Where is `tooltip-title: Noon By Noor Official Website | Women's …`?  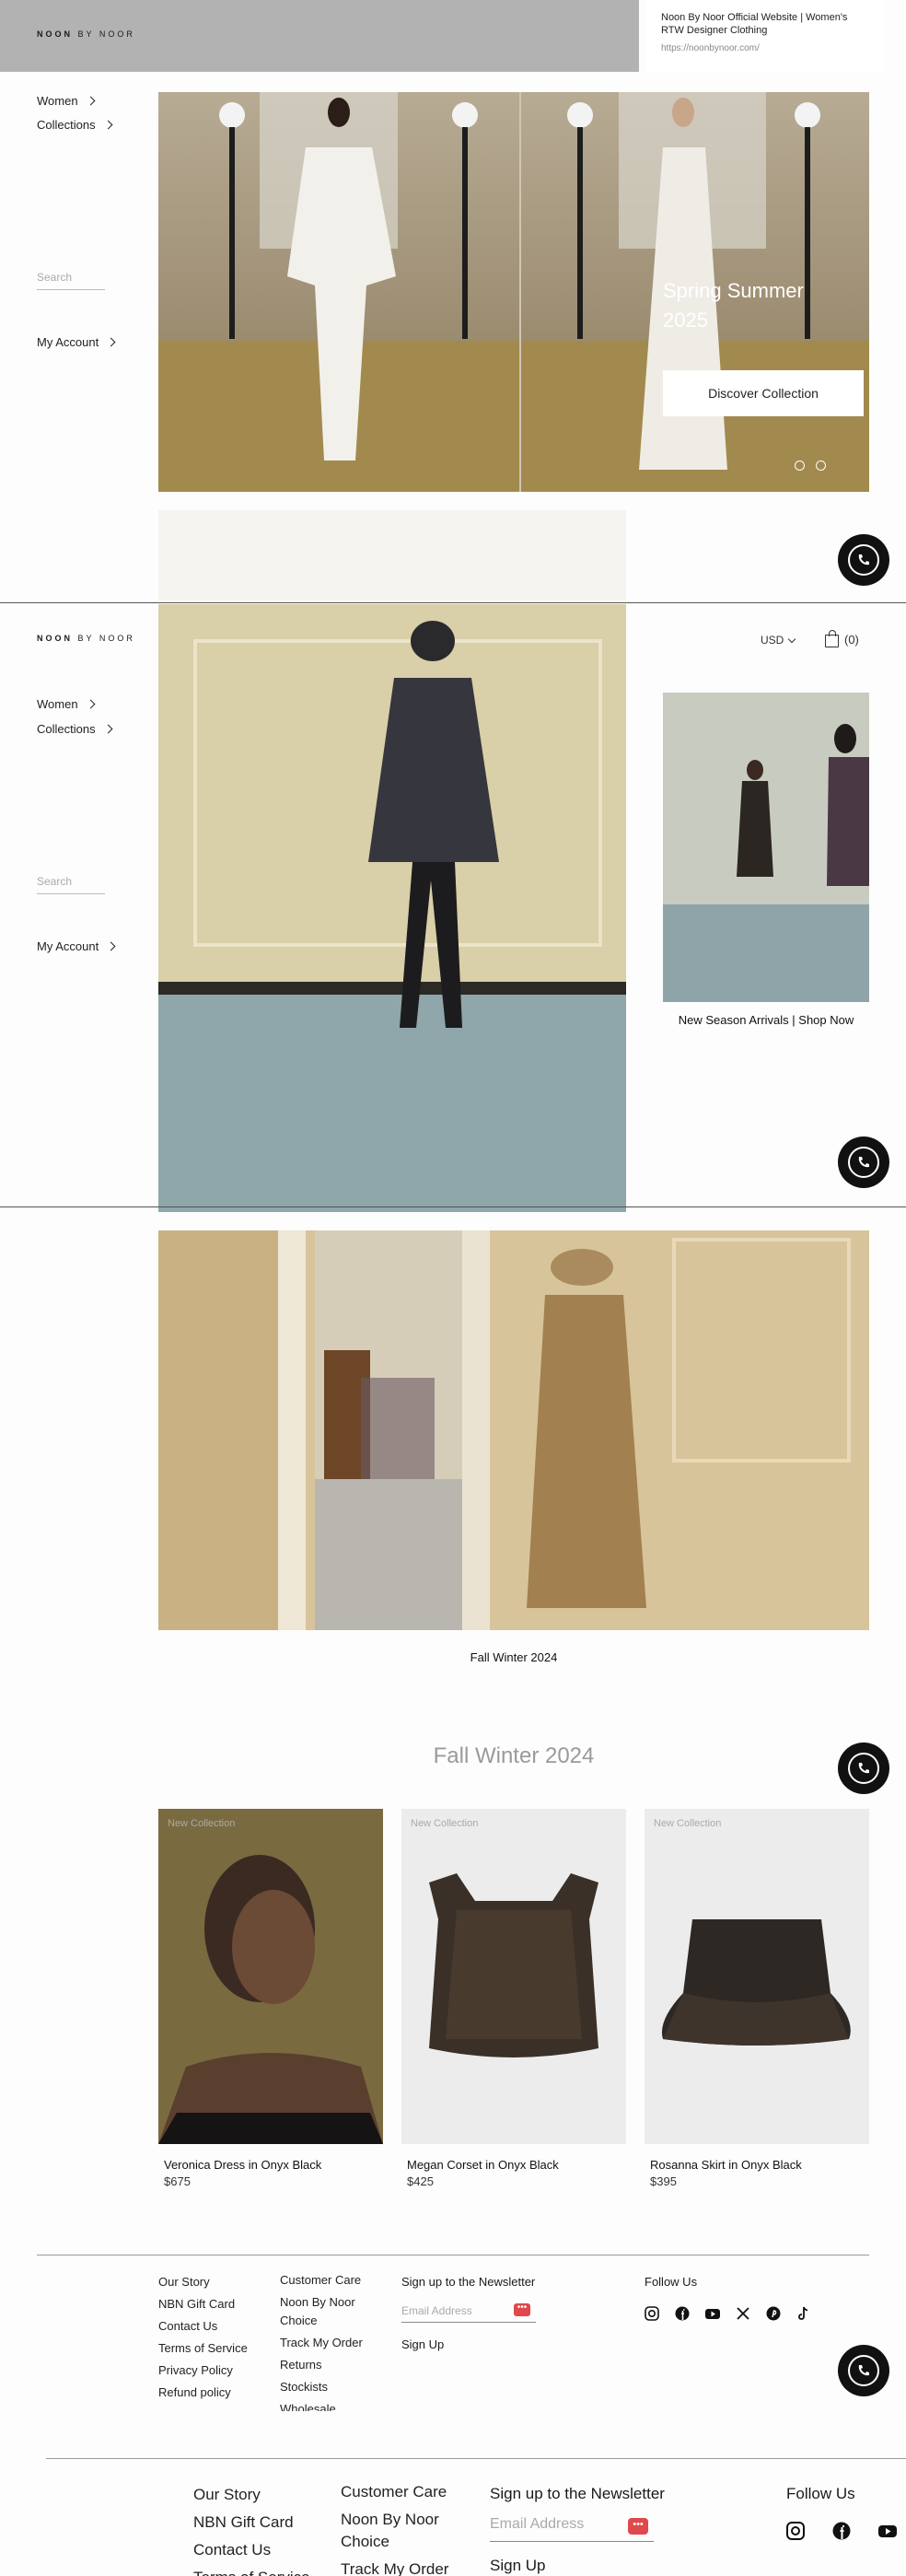 tooltip-title: Noon By Noor Official Website | Women's … is located at coordinates (754, 24).